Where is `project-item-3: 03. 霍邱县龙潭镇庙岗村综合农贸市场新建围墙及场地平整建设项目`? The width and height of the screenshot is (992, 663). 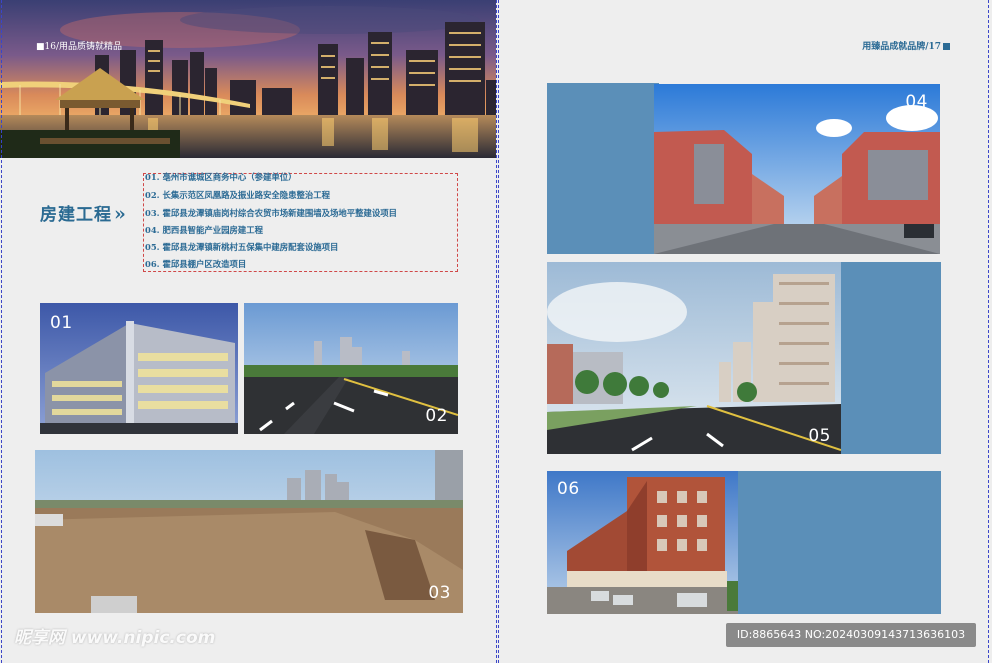
project-item-3: 03. 霍邱县龙潭镇庙岗村综合农贸市场新建围墙及场地平整建设项目 is located at coordinates (271, 213).